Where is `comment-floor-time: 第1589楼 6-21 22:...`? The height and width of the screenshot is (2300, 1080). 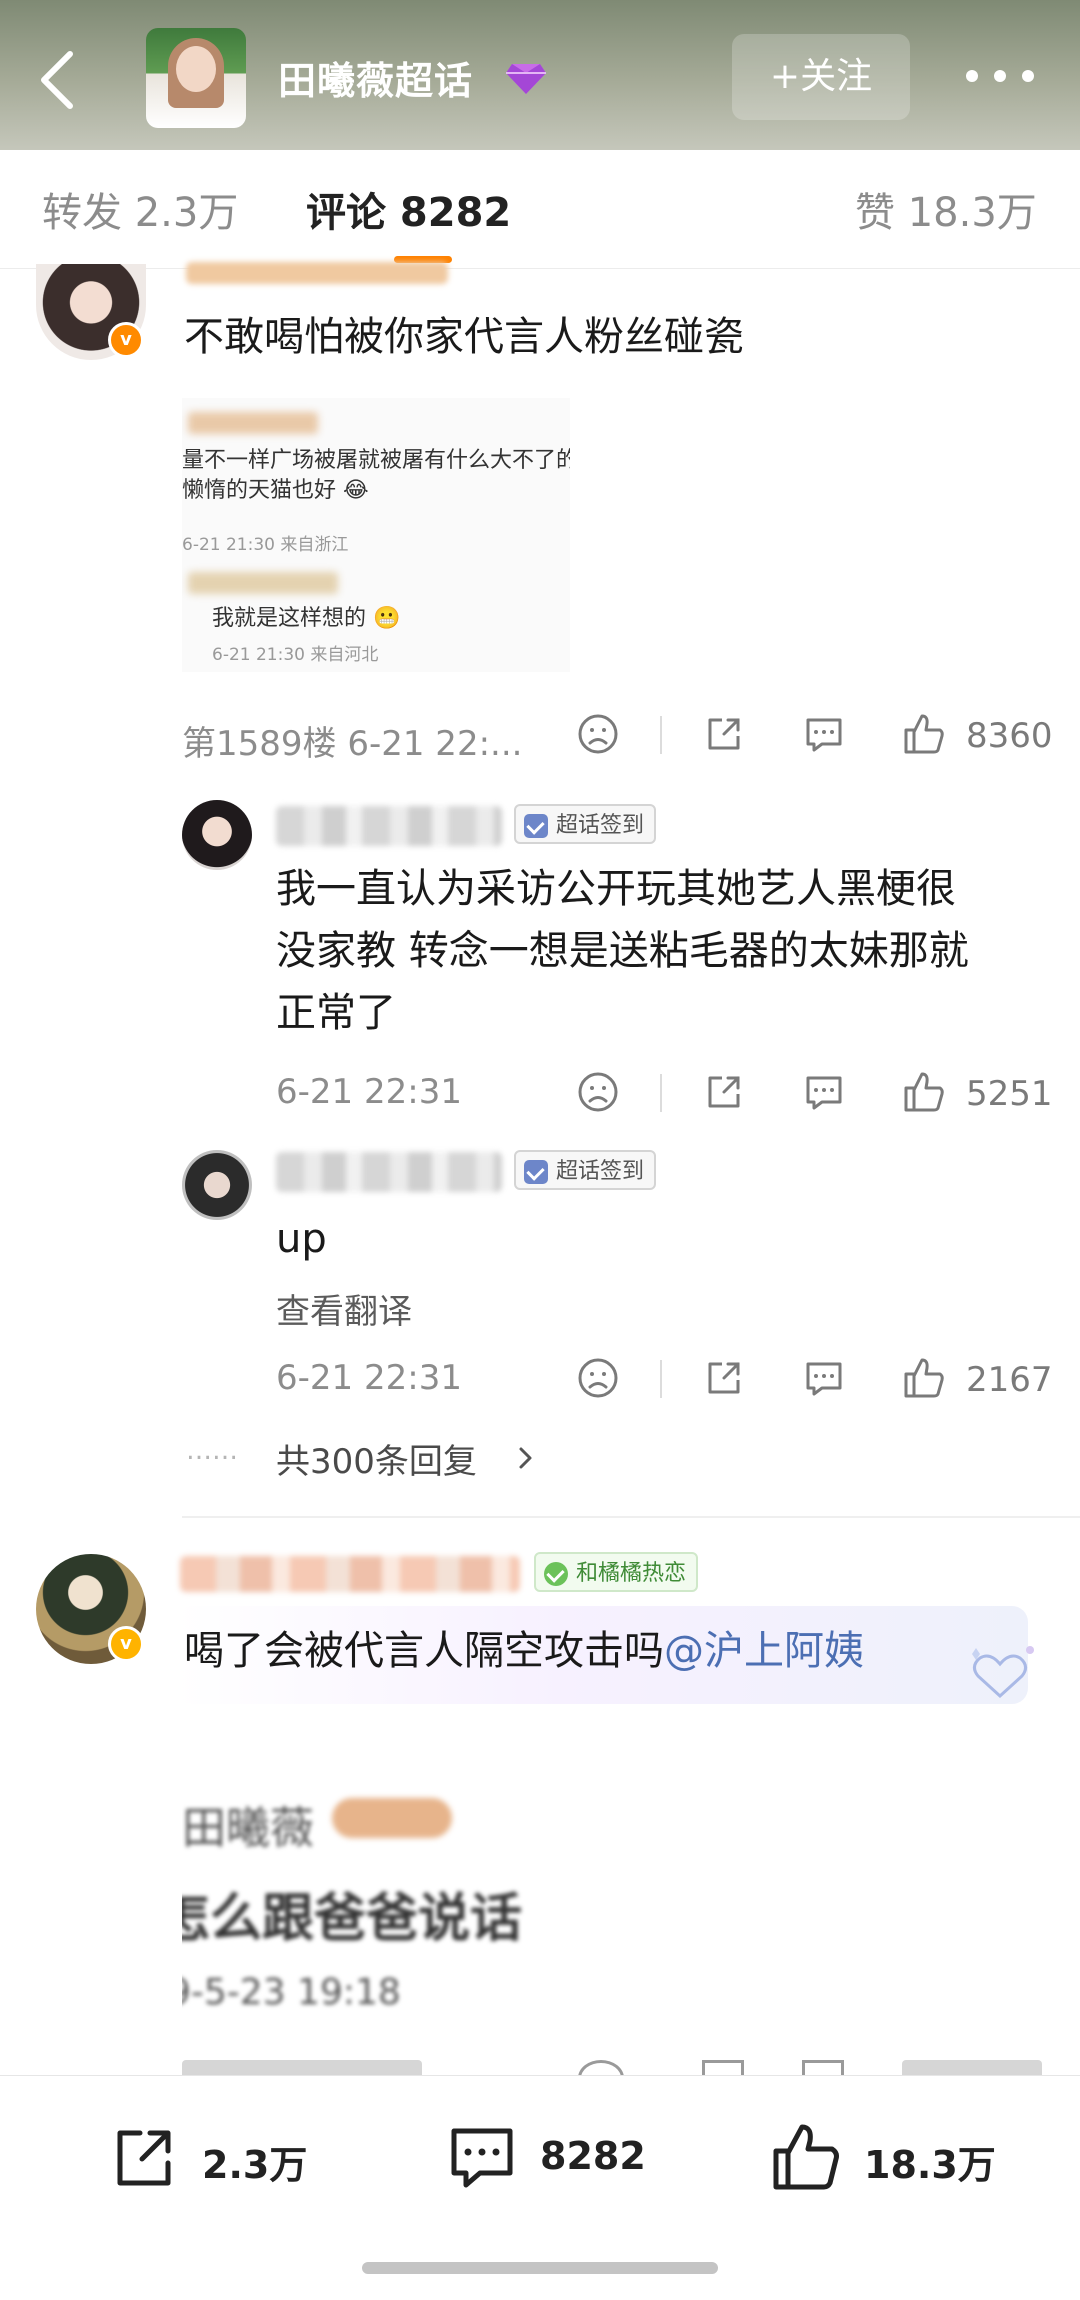
comment-floor-time: 第1589楼 6-21 22:... is located at coordinates (352, 744).